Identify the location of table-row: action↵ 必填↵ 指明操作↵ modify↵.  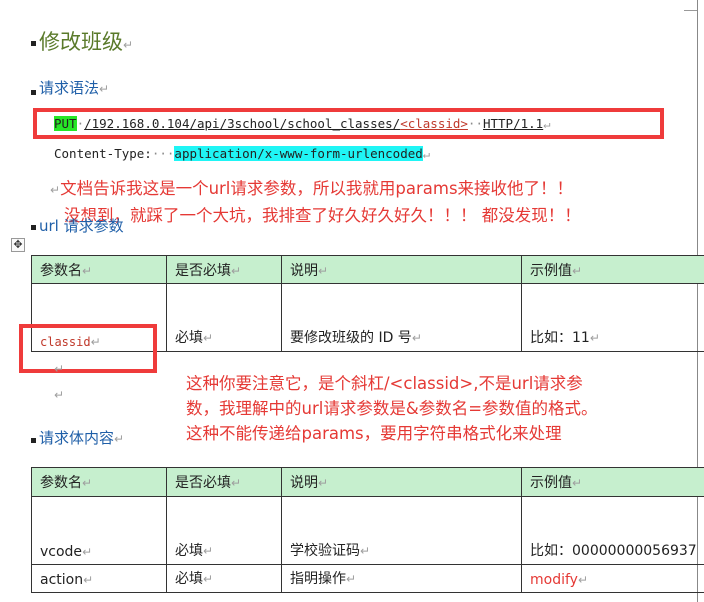
(367, 578).